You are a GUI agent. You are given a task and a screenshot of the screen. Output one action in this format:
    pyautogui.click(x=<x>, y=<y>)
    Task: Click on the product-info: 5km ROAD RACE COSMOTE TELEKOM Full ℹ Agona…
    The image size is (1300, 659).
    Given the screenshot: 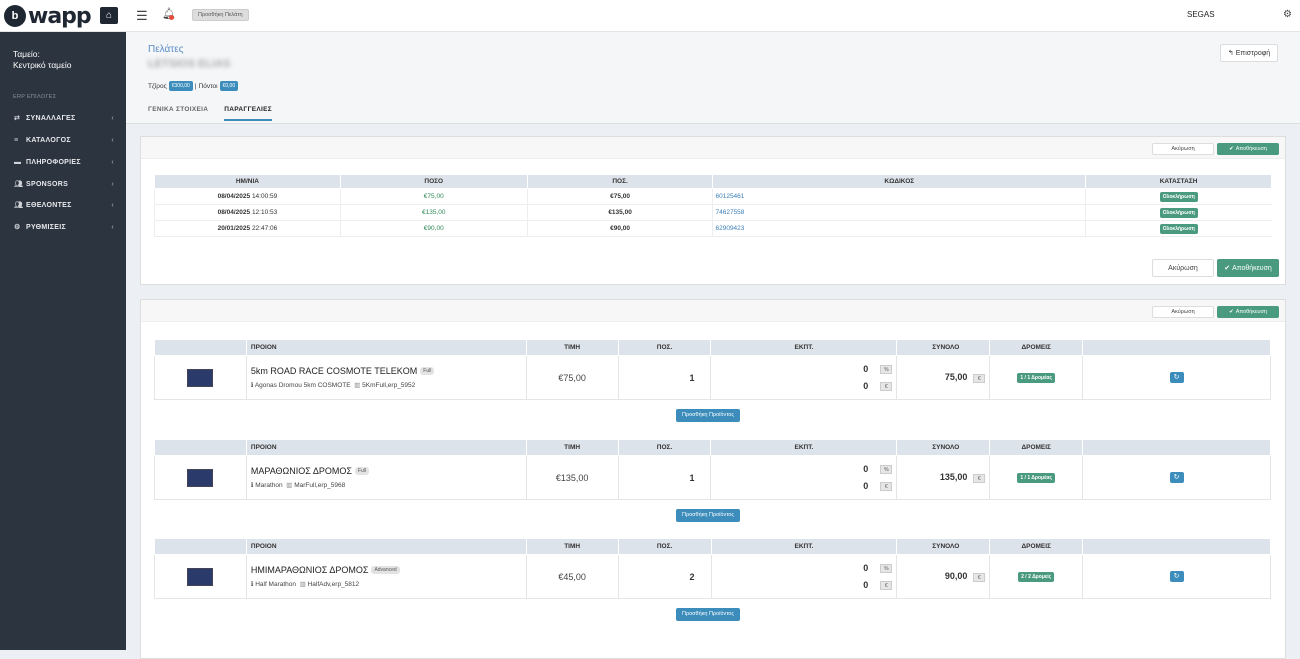 What is the action you would take?
    pyautogui.click(x=386, y=377)
    